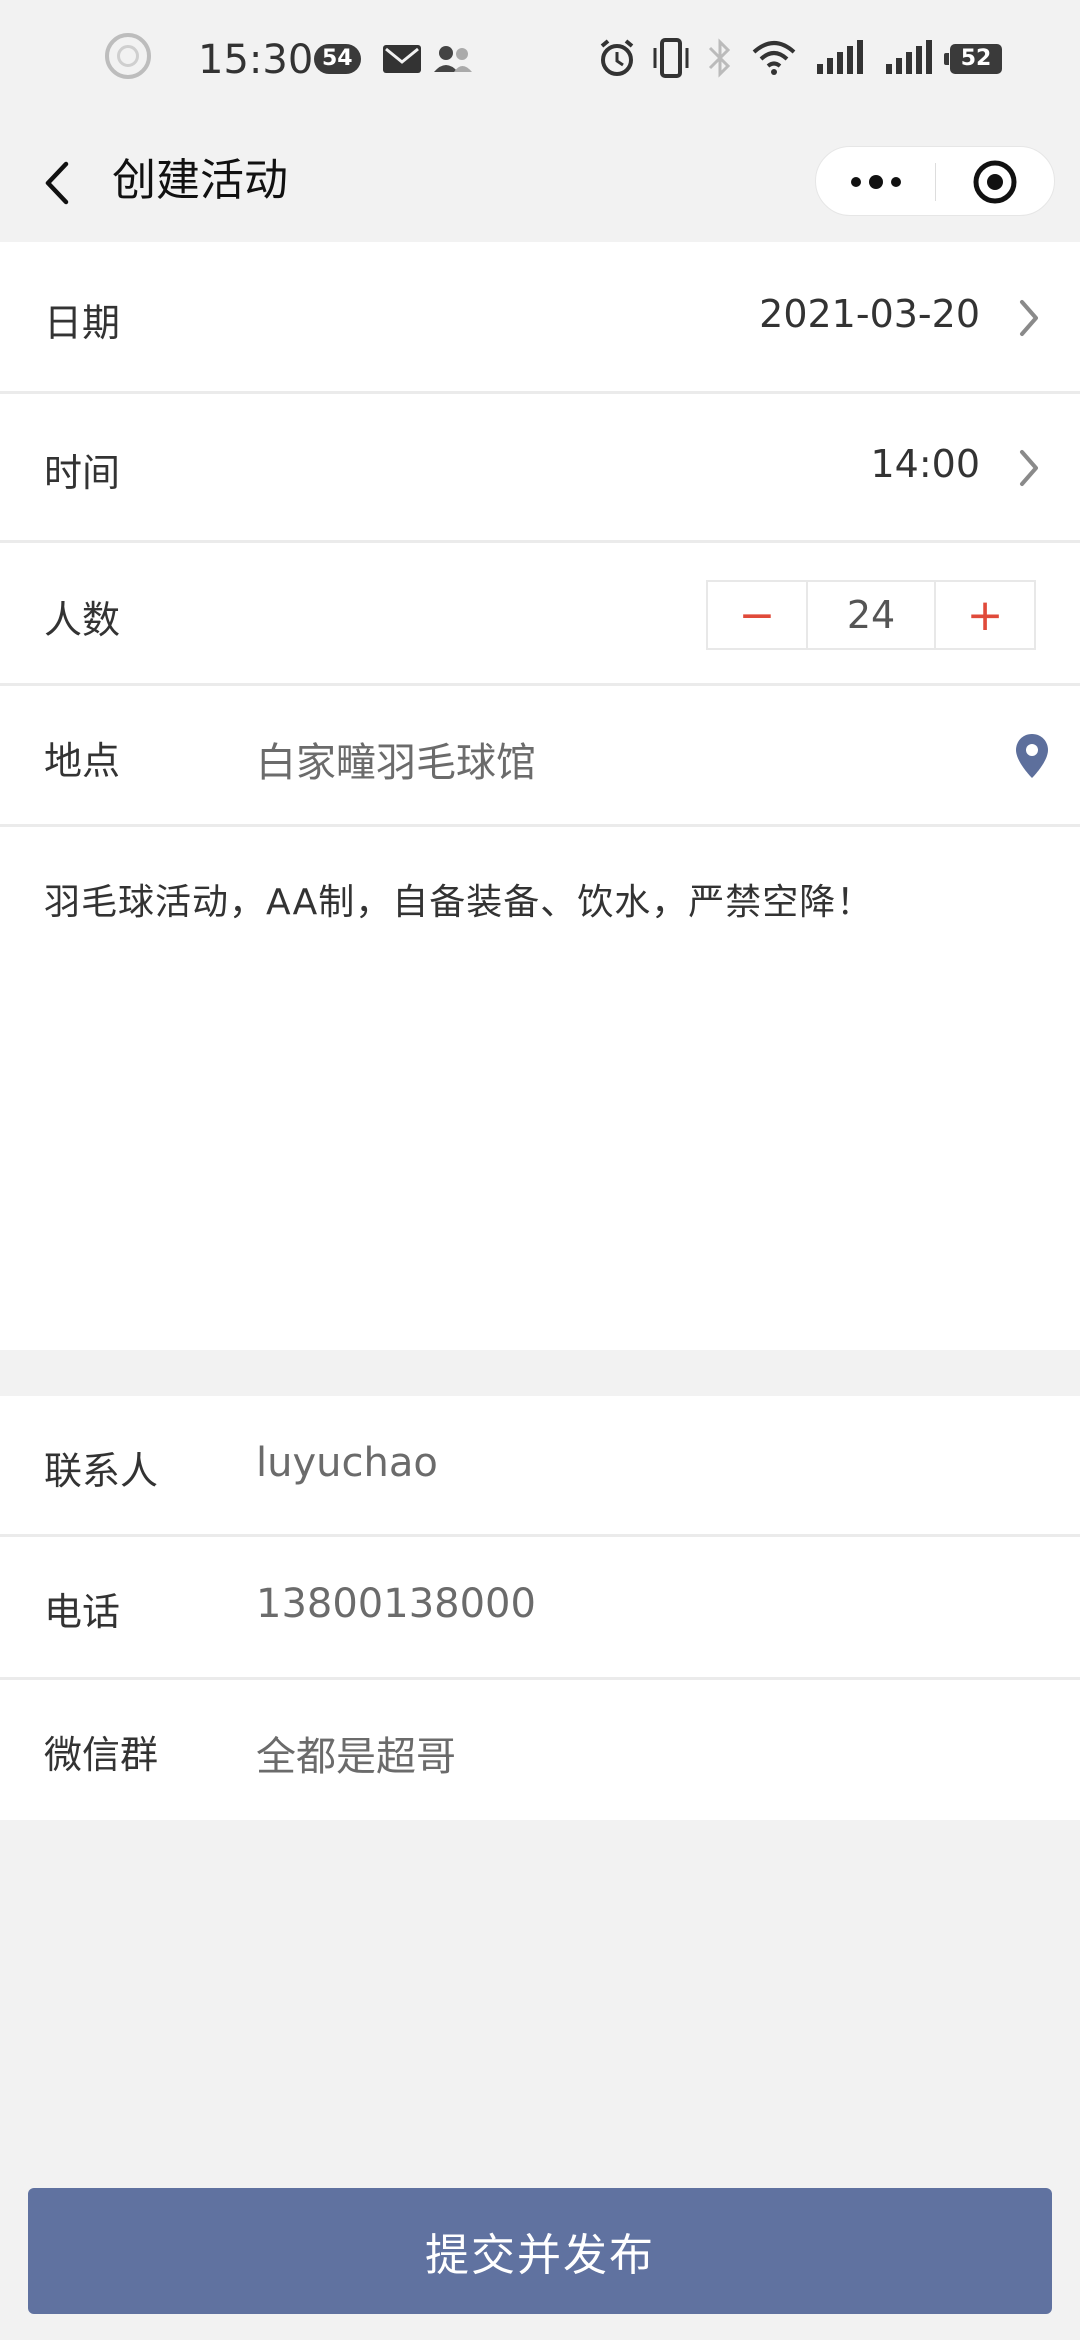 The width and height of the screenshot is (1080, 2340). What do you see at coordinates (58, 183) in the screenshot?
I see `chevron-left-icon` at bounding box center [58, 183].